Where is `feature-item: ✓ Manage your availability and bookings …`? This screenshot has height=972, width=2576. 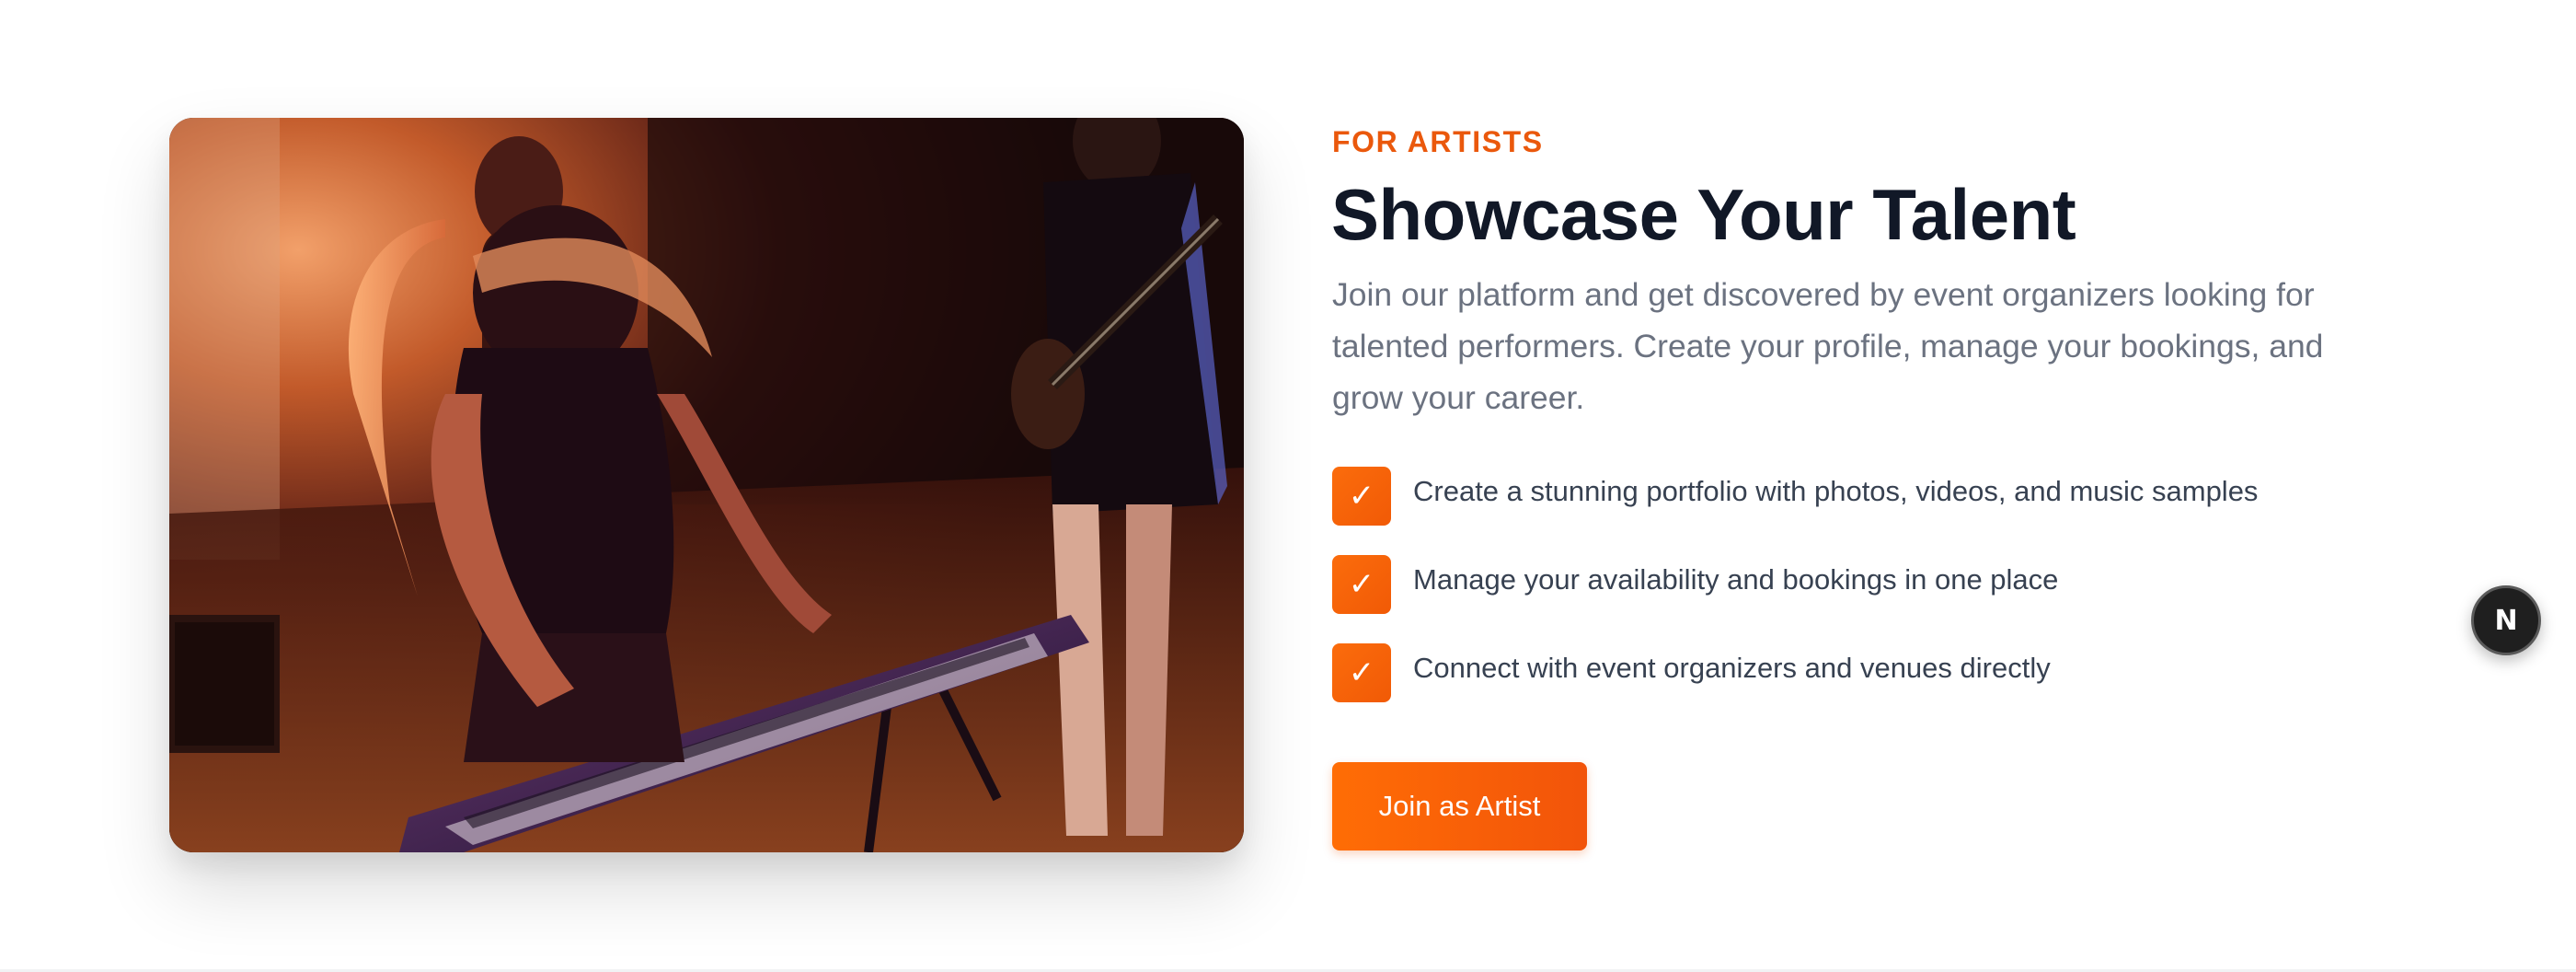
feature-item: ✓ Manage your availability and bookings … is located at coordinates (1795, 584).